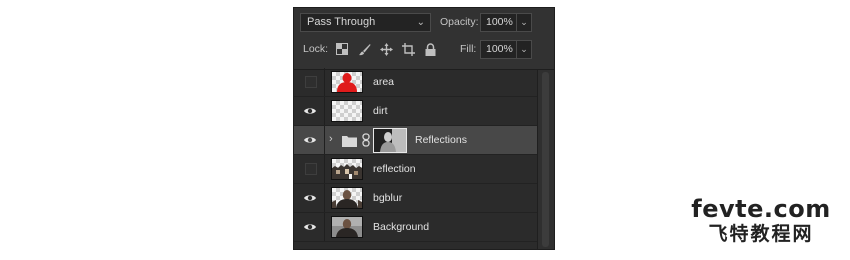  I want to click on layer-name: bgblur, so click(387, 198).